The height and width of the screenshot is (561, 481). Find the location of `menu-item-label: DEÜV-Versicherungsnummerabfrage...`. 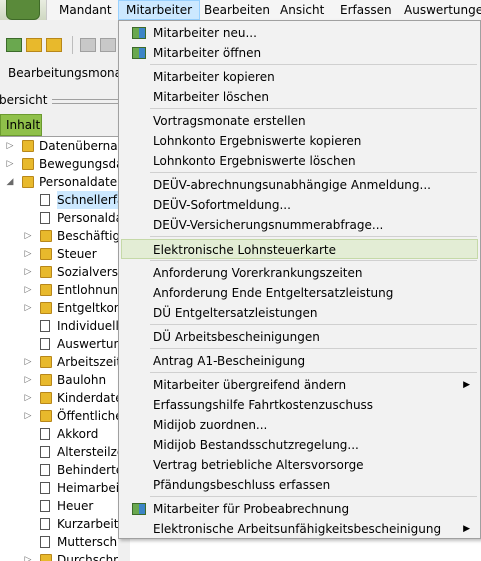

menu-item-label: DEÜV-Versicherungsnummerabfrage... is located at coordinates (268, 225).